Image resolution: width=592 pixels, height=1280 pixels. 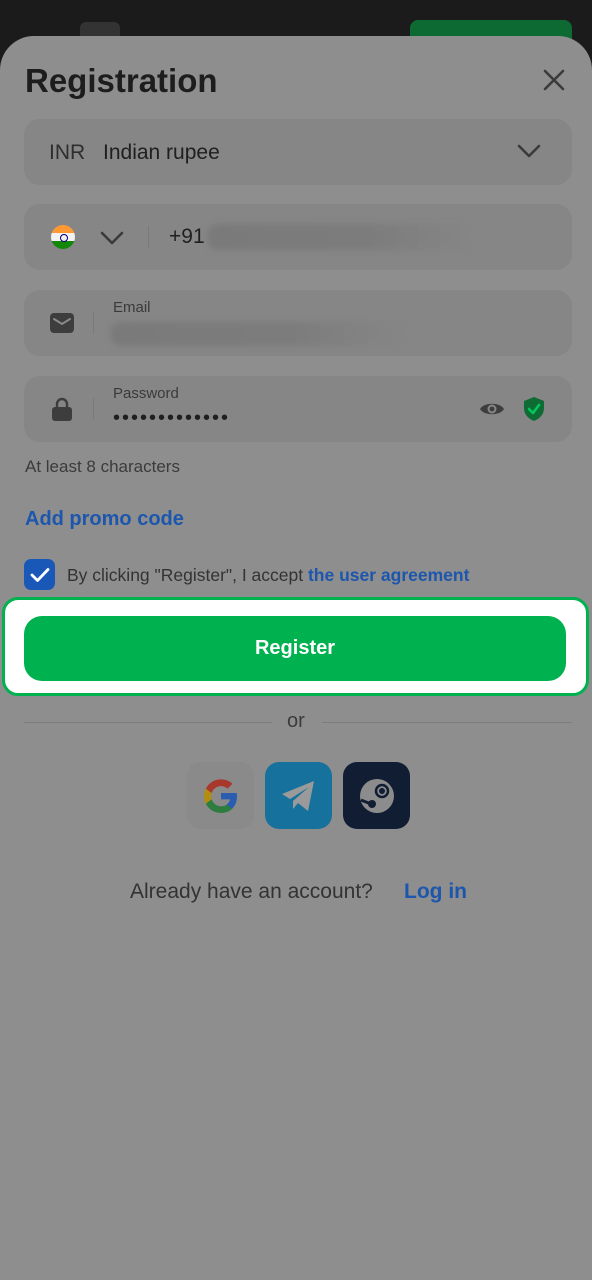 I want to click on checkmark-icon, so click(x=39, y=574).